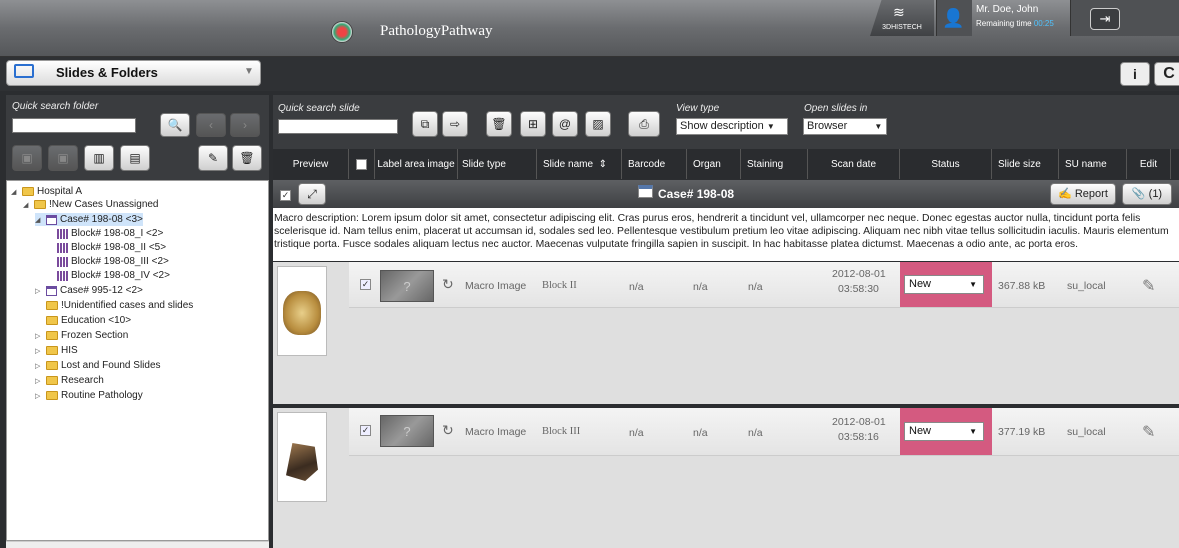  Describe the element at coordinates (338, 126) in the screenshot. I see `slide-search-input` at that location.